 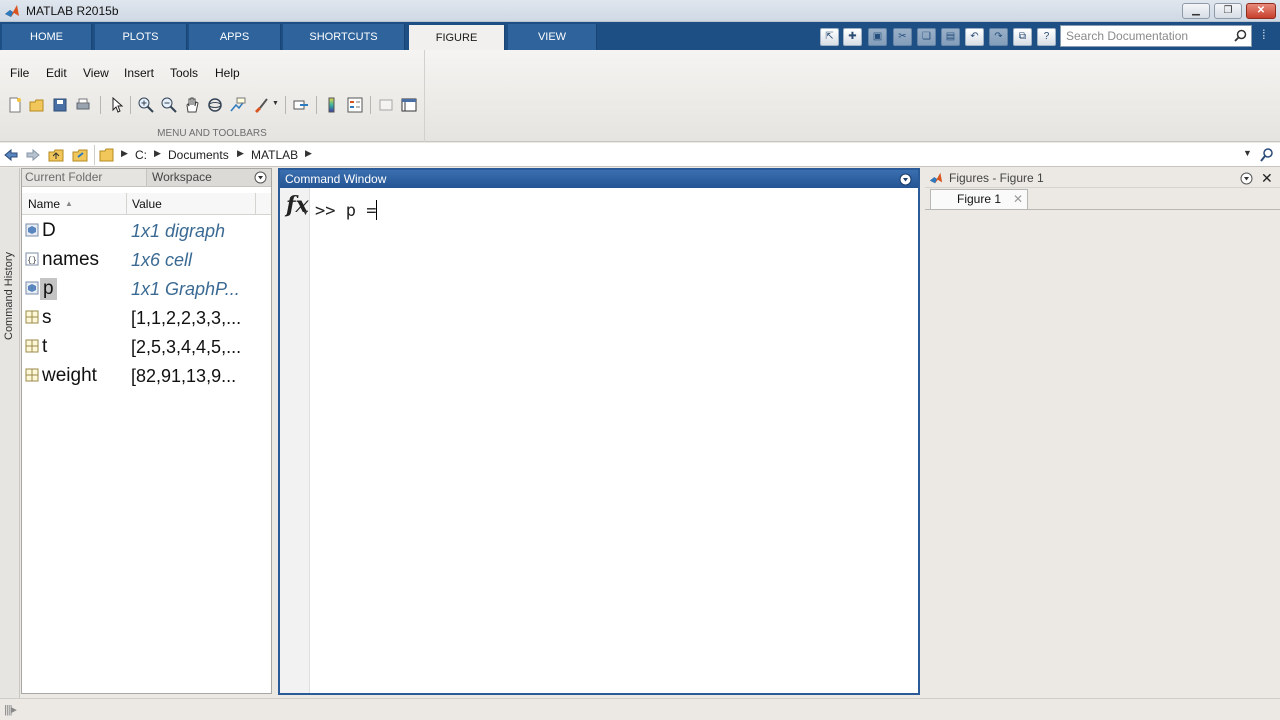 I want to click on tab-workspace: Workspace, so click(x=200, y=177).